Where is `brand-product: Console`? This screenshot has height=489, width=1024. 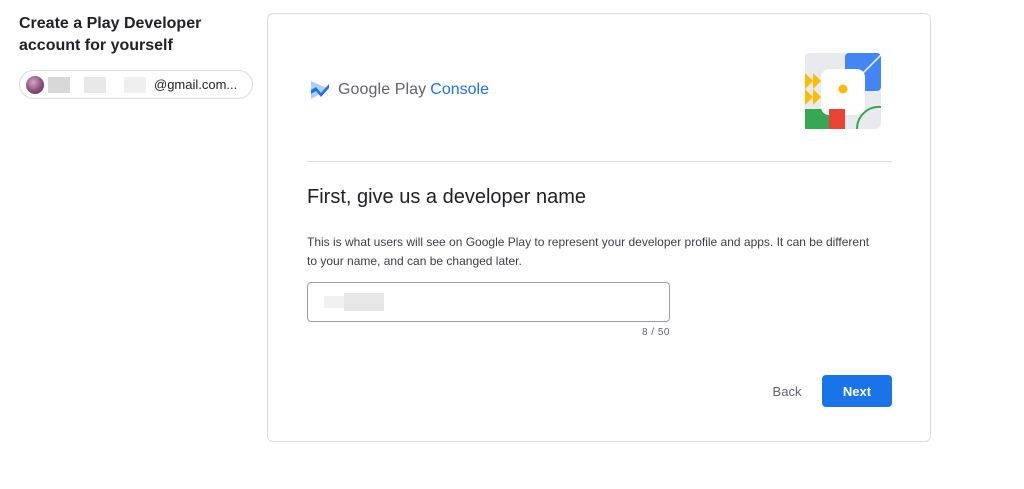 brand-product: Console is located at coordinates (459, 89).